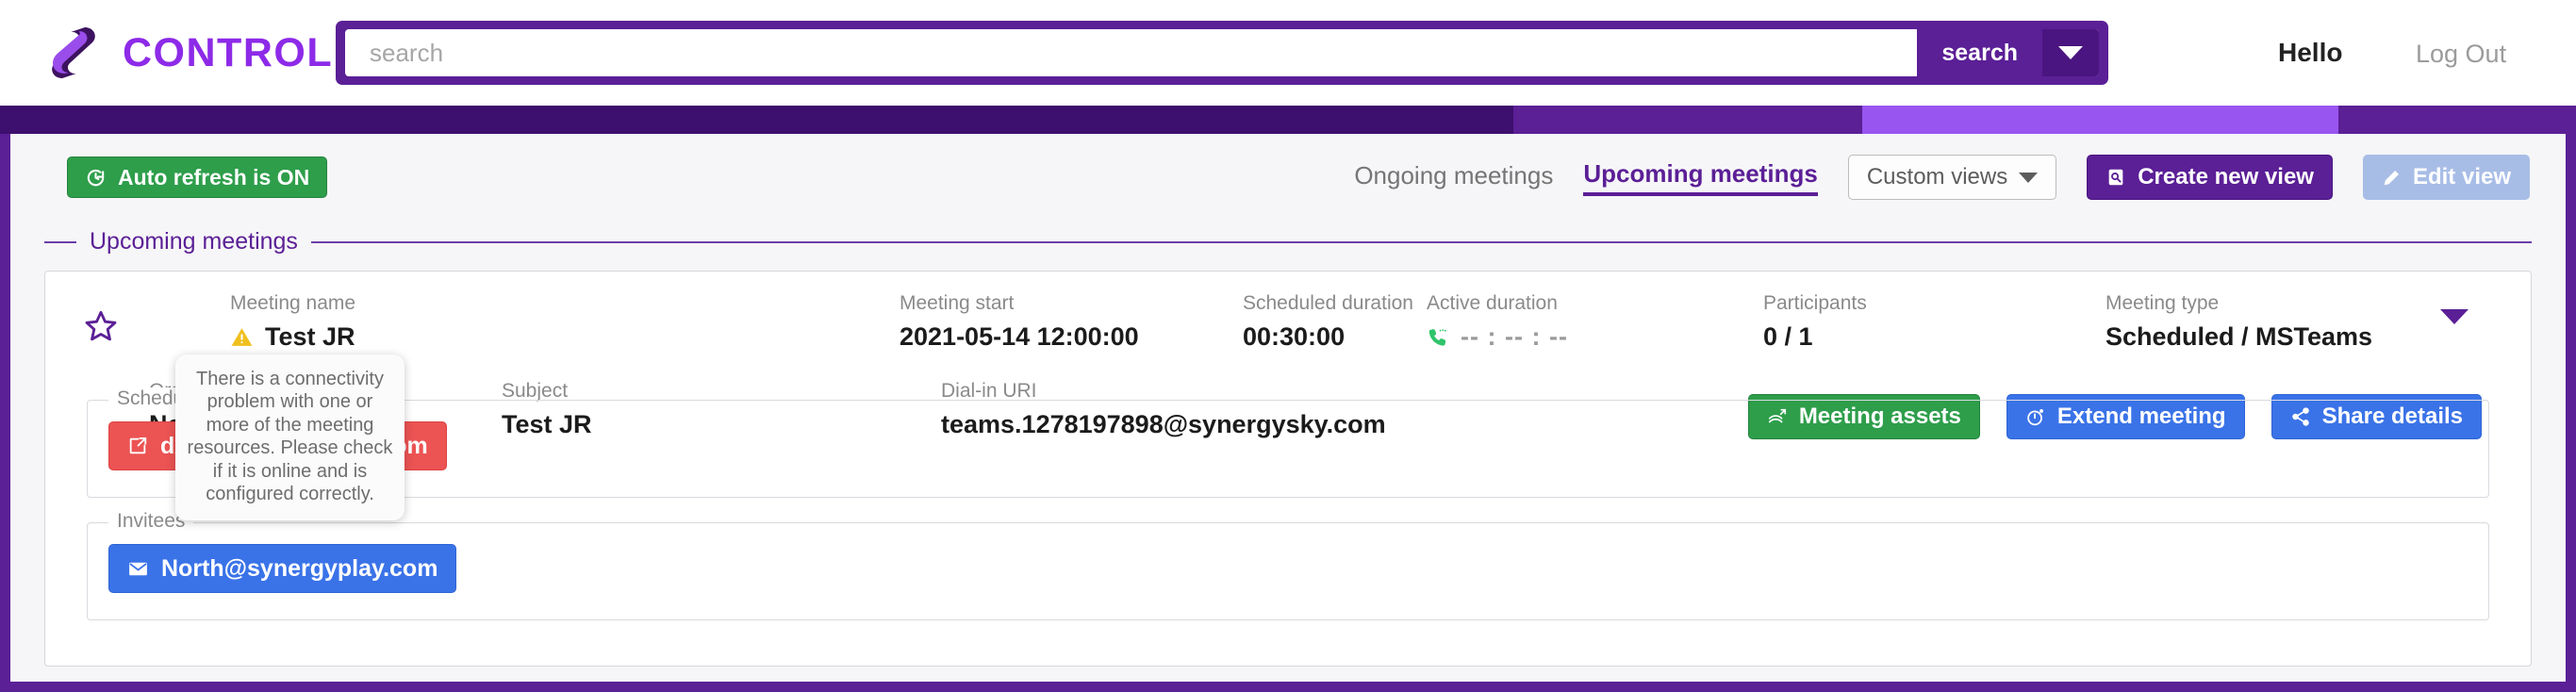 The height and width of the screenshot is (692, 2576). I want to click on logout-link: Log Out, so click(2461, 54).